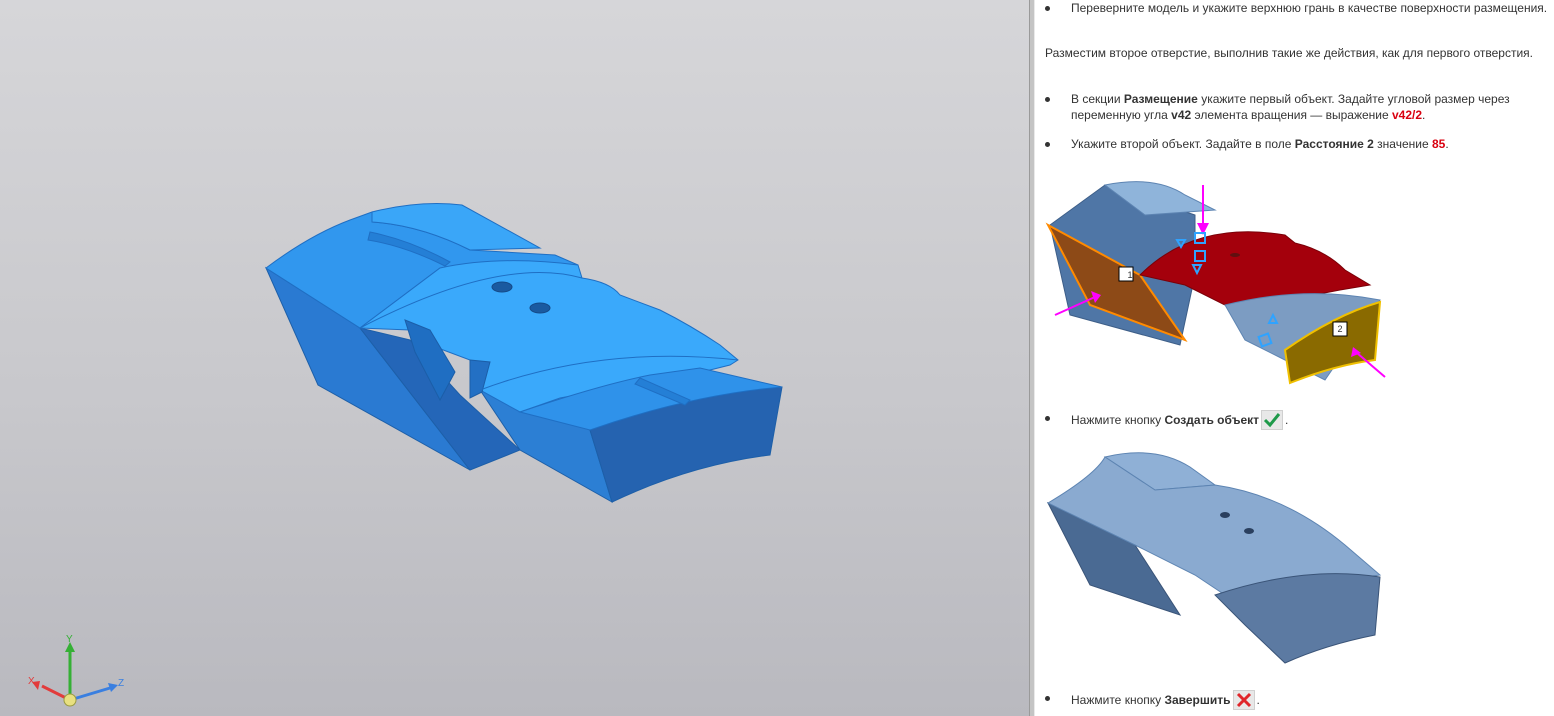  I want to click on help-item-finish: Нажмите кнопку Завершить., so click(1298, 700).